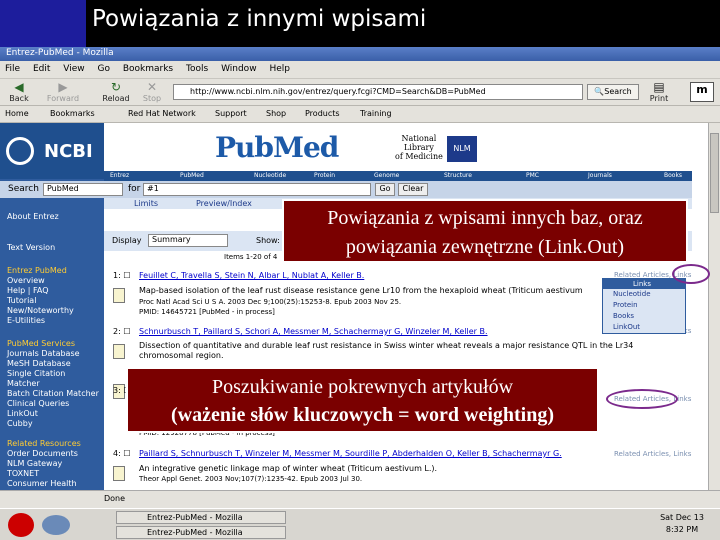  I want to click on printer-icon: ▤, so click(659, 87).